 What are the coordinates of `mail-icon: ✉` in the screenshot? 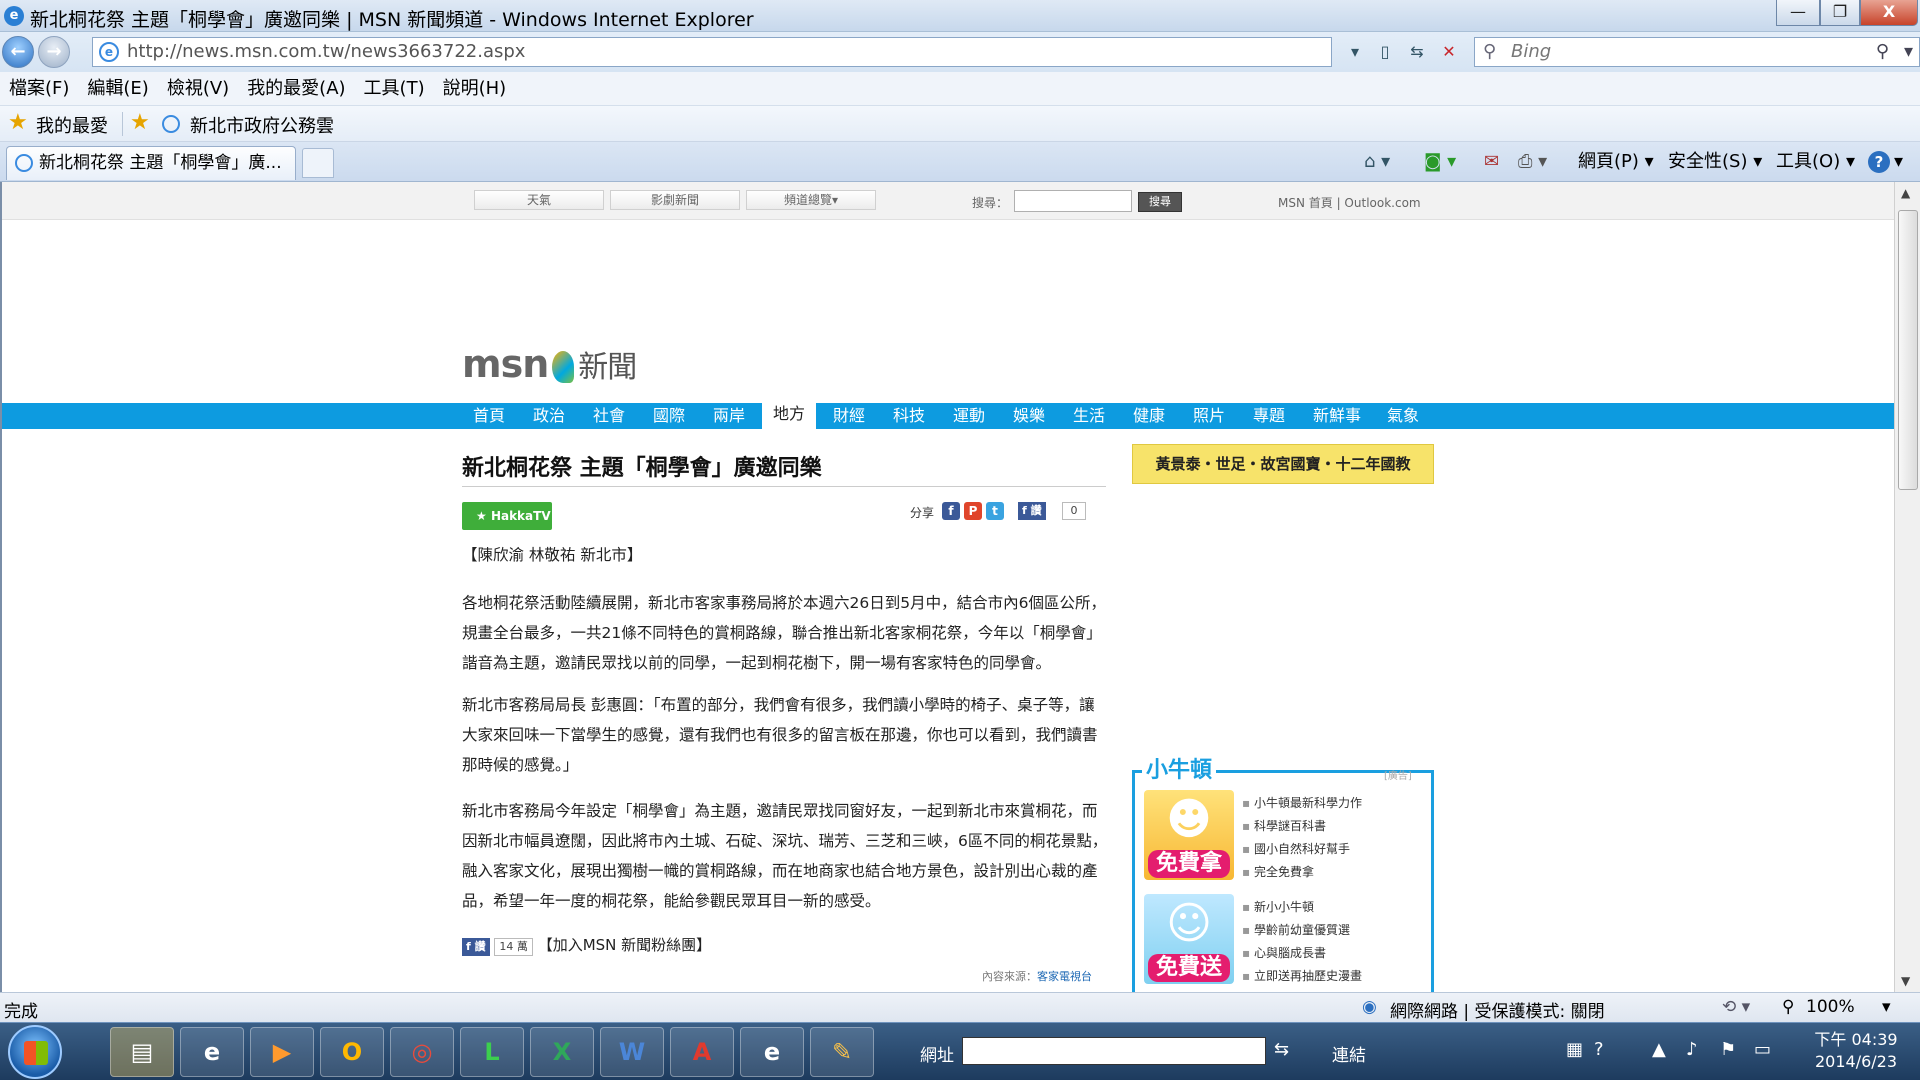 It's located at (1491, 162).